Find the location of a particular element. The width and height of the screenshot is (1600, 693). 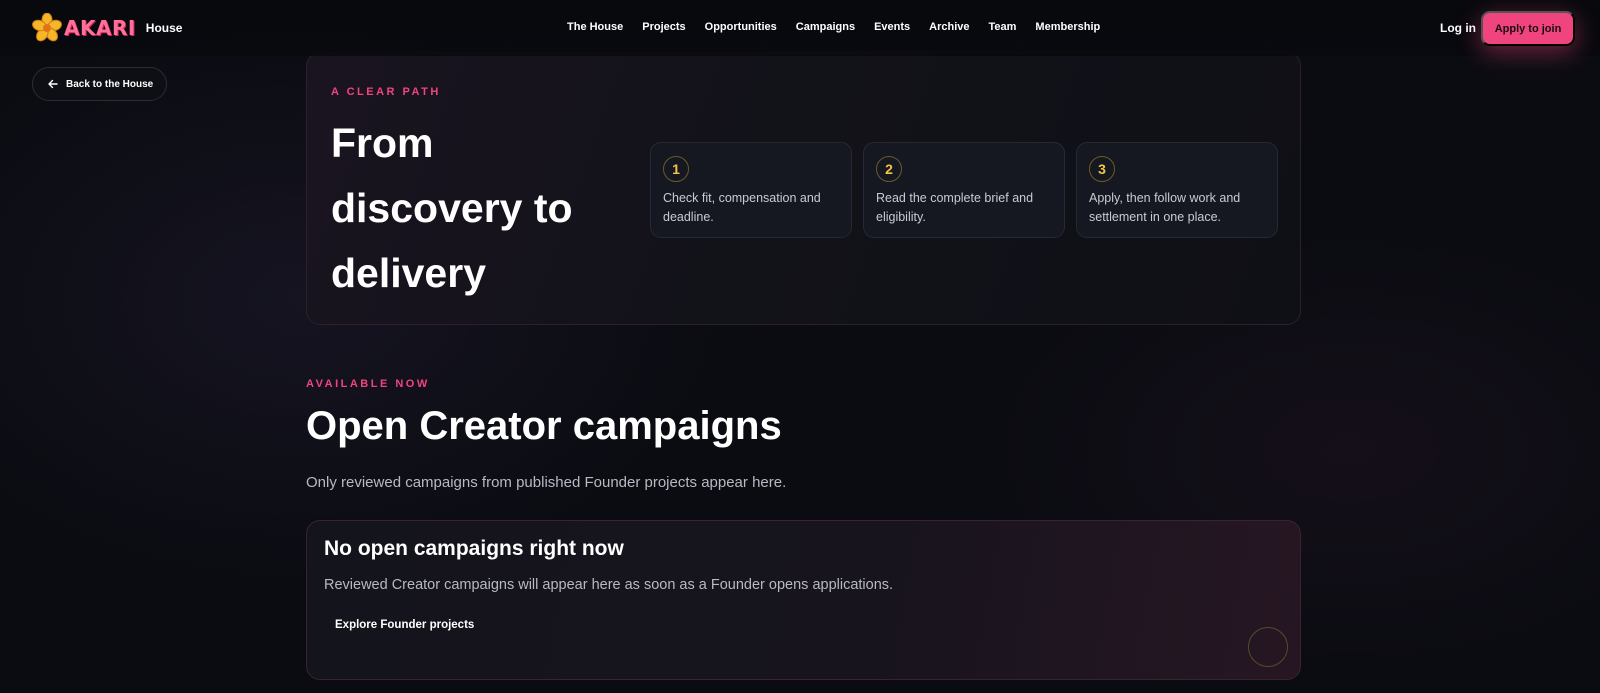

brand-wordmark: AKARI is located at coordinates (100, 28).